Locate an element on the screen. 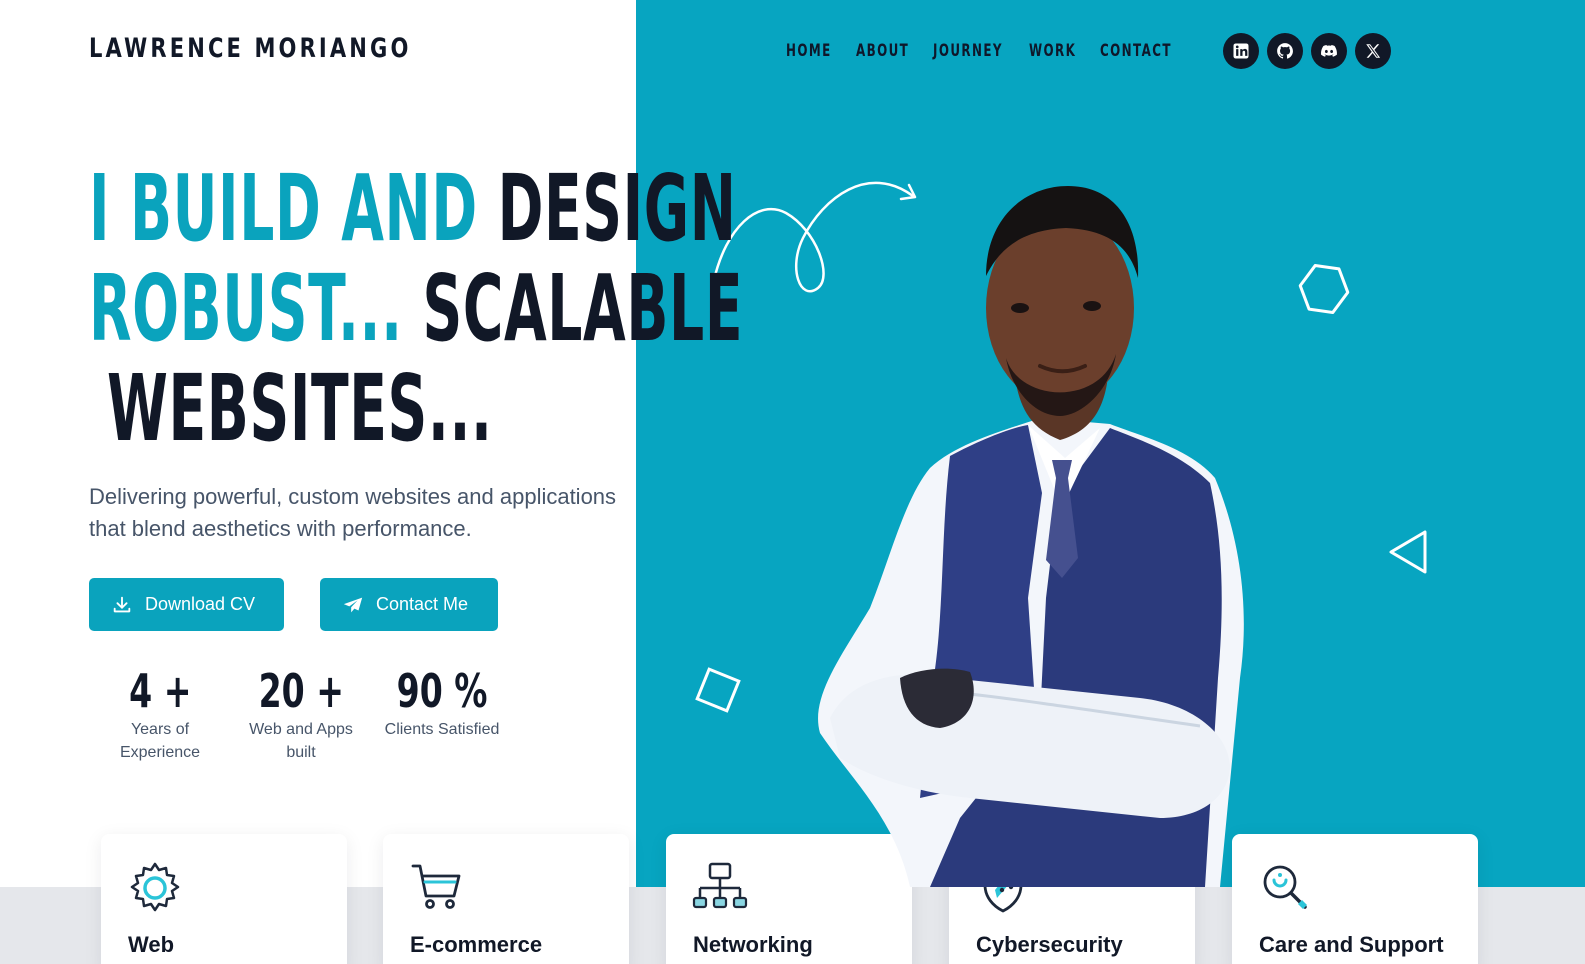 The width and height of the screenshot is (1585, 964). stat-label: Web and Apps built is located at coordinates (301, 741).